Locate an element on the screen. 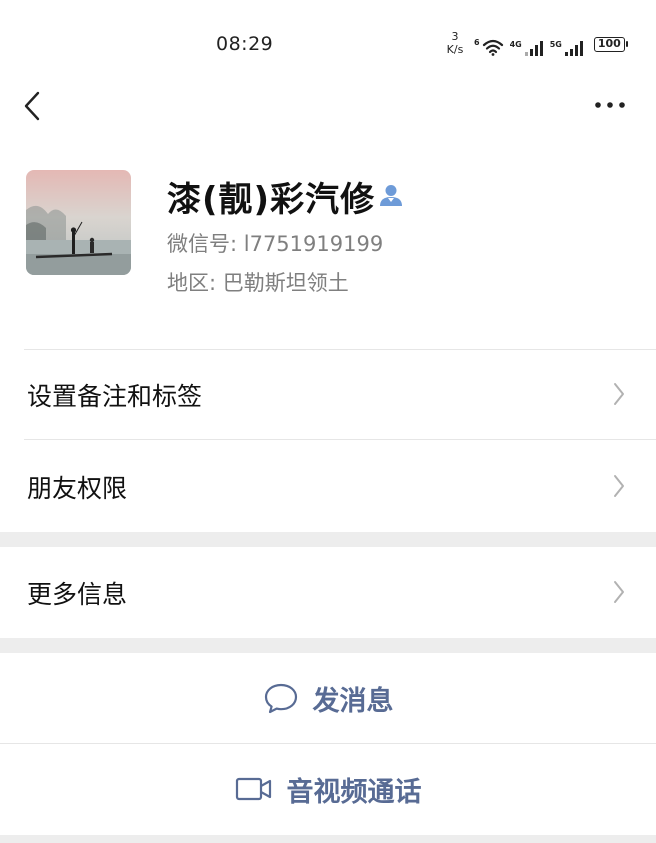 Image resolution: width=656 pixels, height=843 pixels. wifi-icon is located at coordinates (492, 47).